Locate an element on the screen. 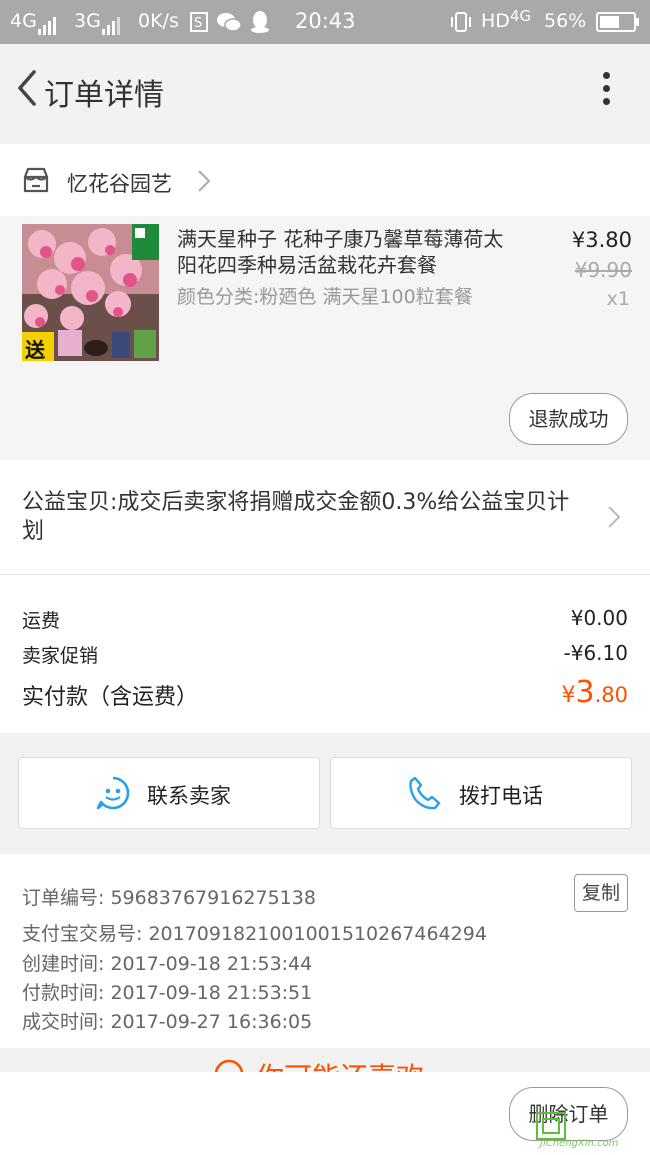 This screenshot has width=650, height=1155. product-quantity: x1 is located at coordinates (618, 299).